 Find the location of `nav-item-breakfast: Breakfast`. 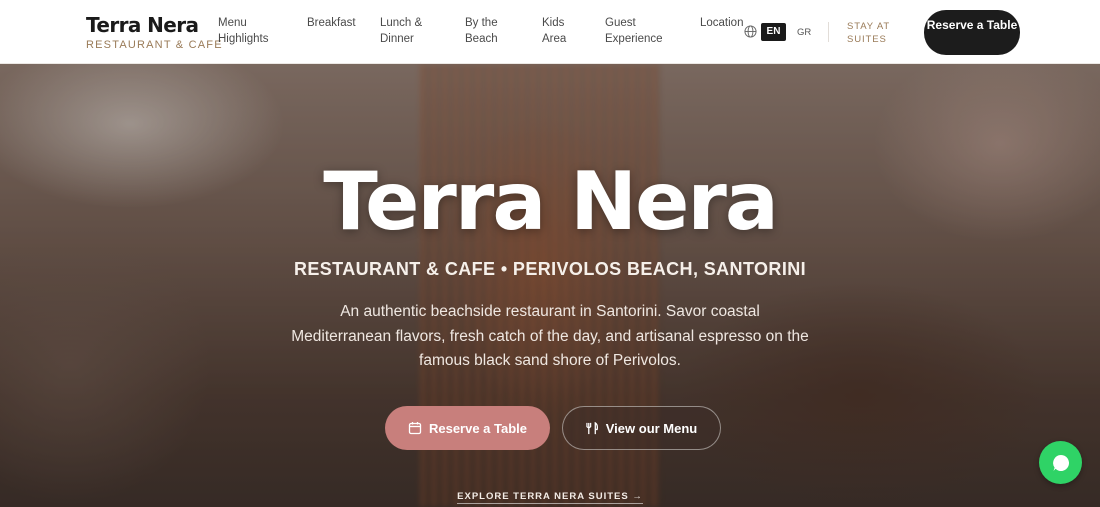

nav-item-breakfast: Breakfast is located at coordinates (331, 24).